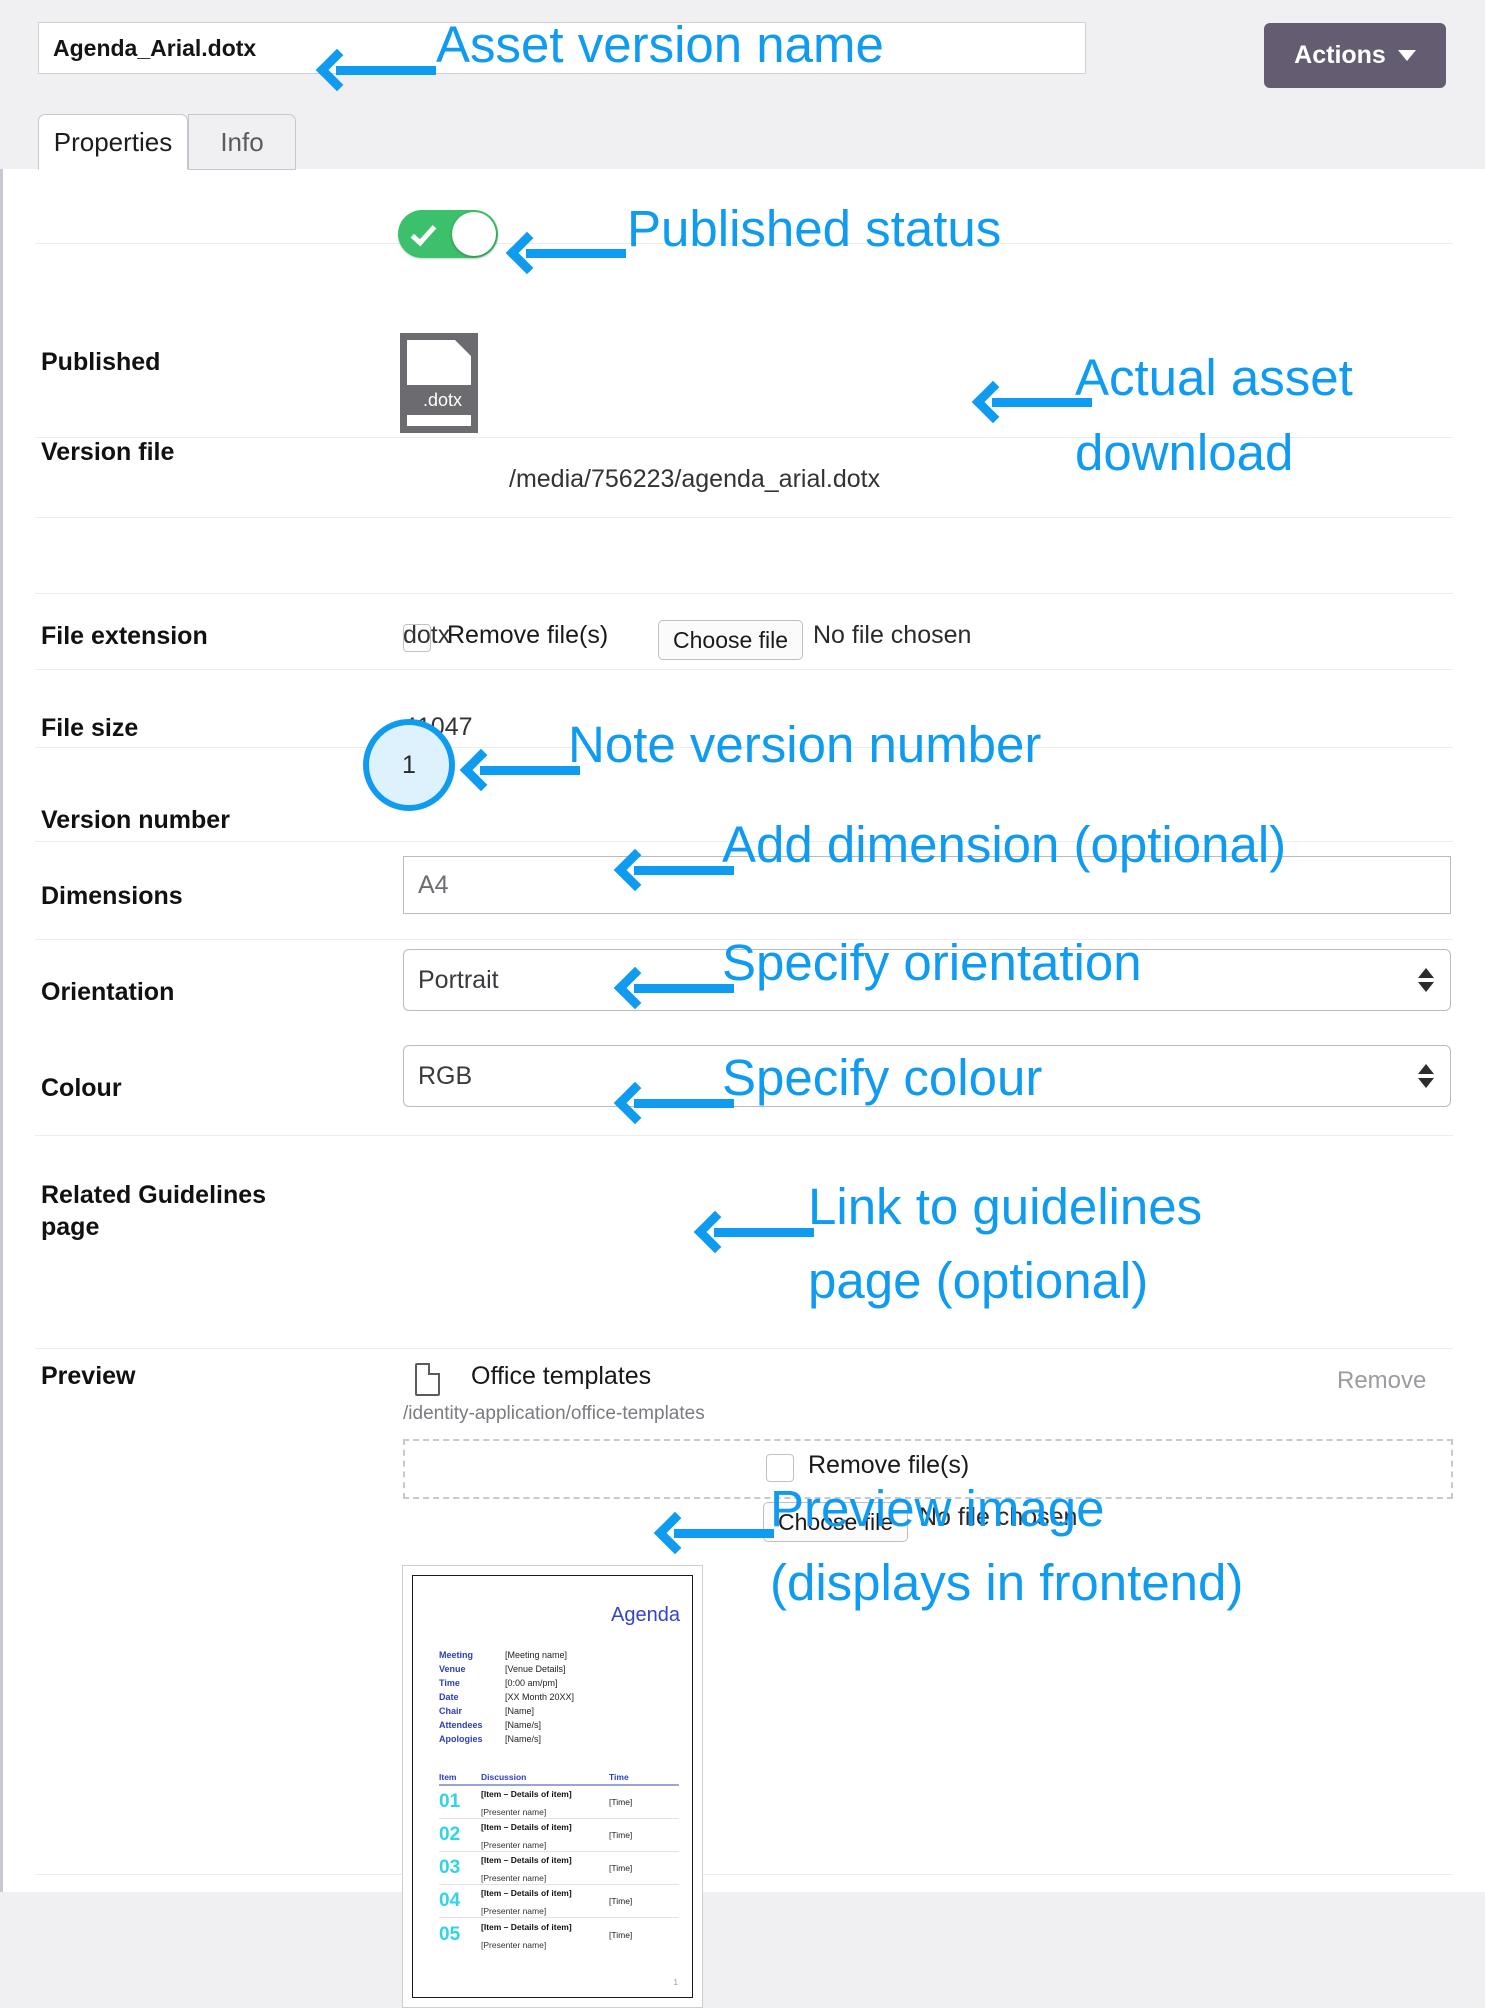  Describe the element at coordinates (108, 452) in the screenshot. I see `field-label-version-file: Version file` at that location.